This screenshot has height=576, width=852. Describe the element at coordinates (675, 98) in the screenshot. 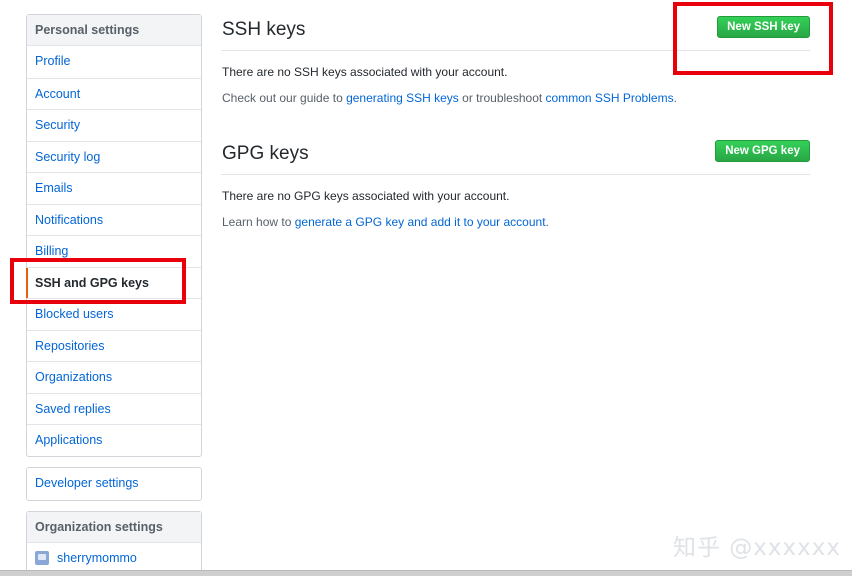

I see `ssh-guide-suffix: .` at that location.